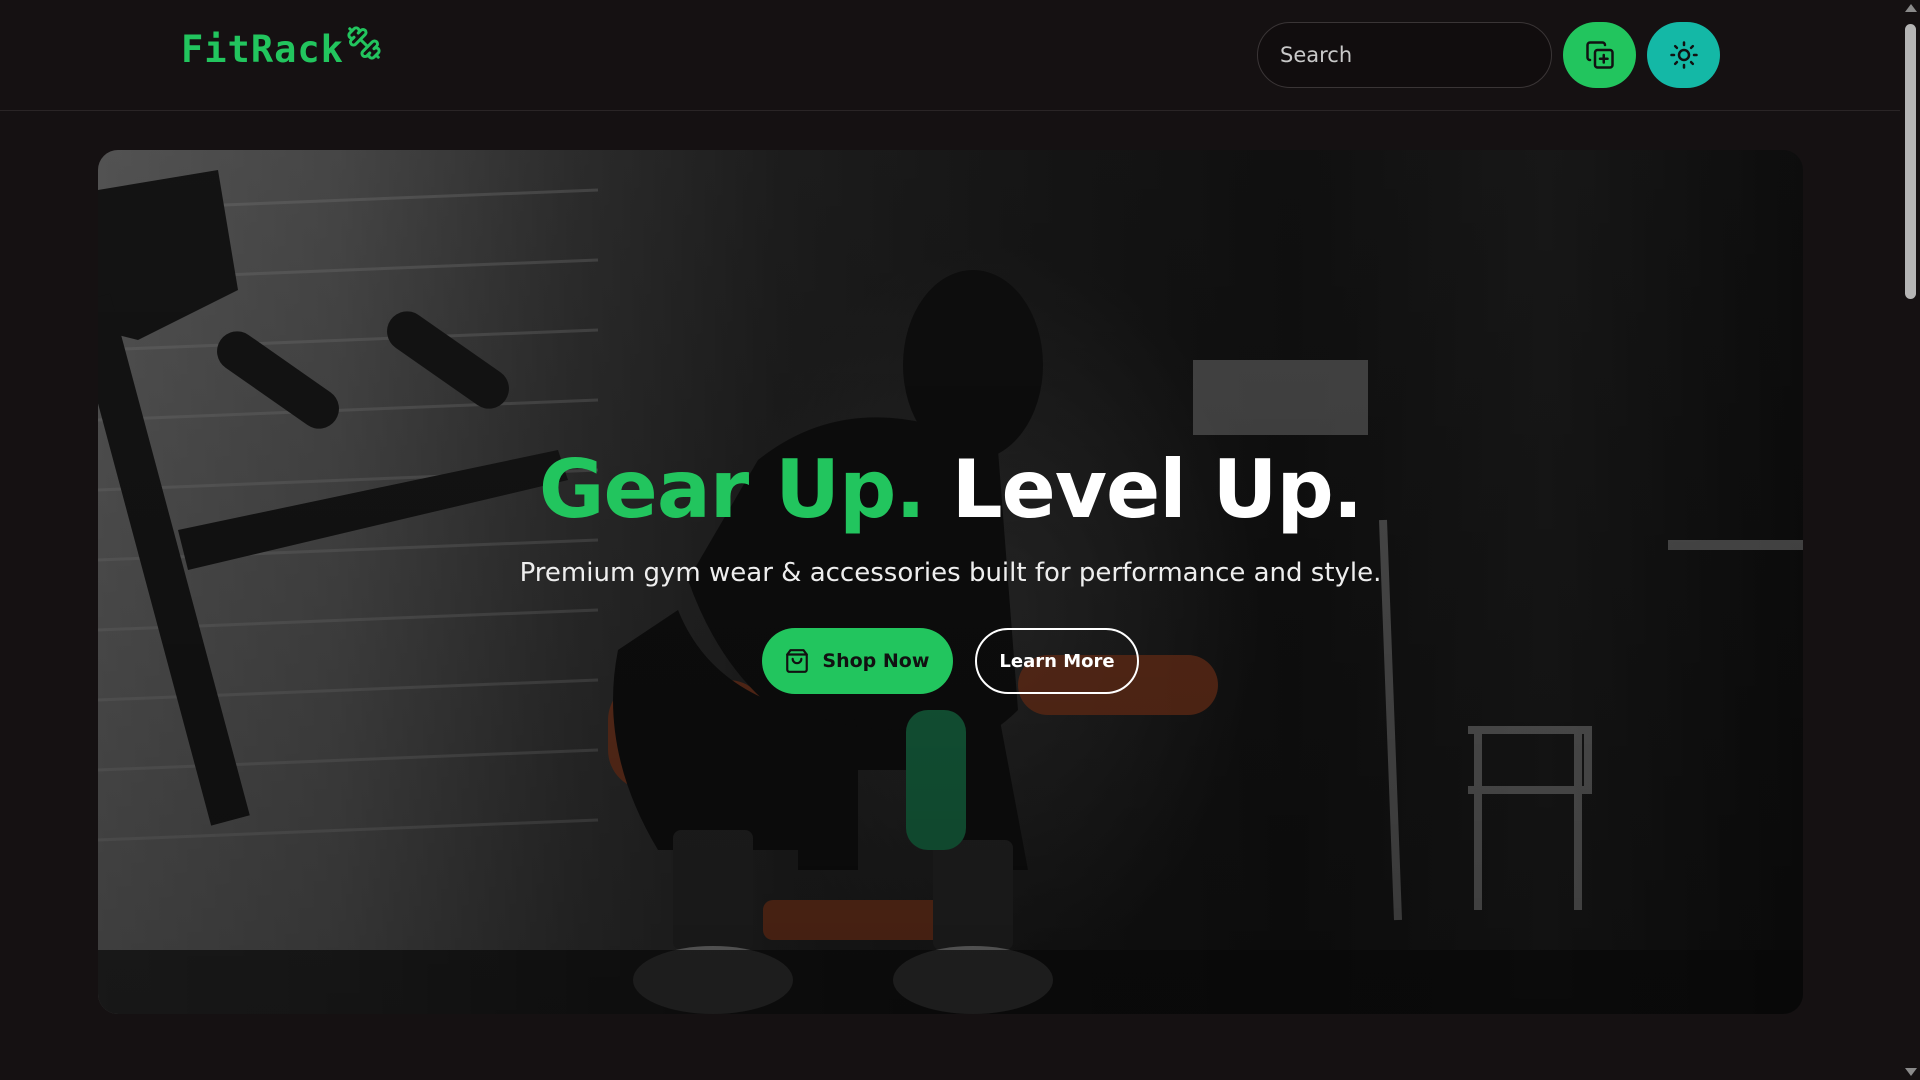  What do you see at coordinates (1157, 489) in the screenshot?
I see `hero-title-main: Level Up.` at bounding box center [1157, 489].